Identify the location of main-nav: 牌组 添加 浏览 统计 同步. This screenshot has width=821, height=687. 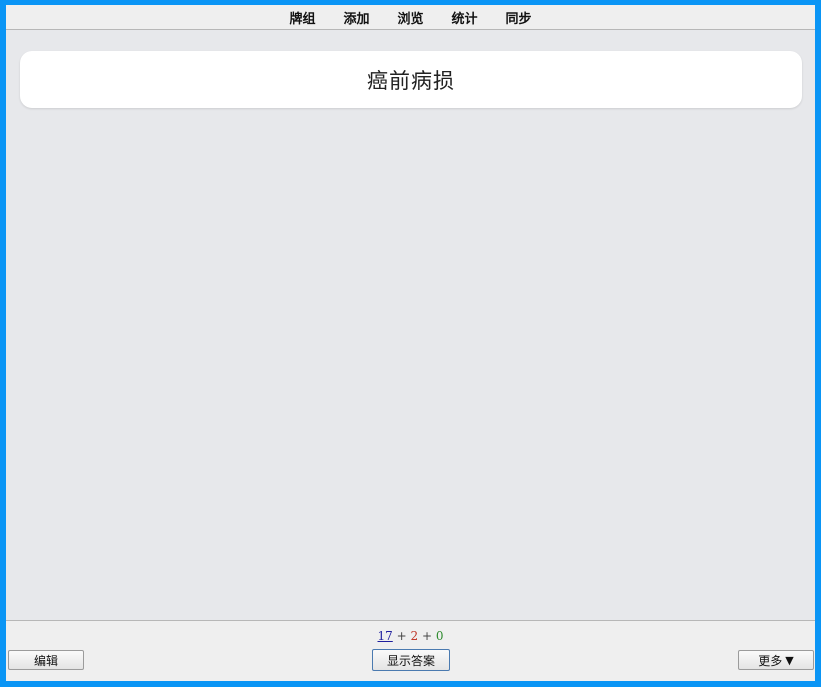
(410, 17).